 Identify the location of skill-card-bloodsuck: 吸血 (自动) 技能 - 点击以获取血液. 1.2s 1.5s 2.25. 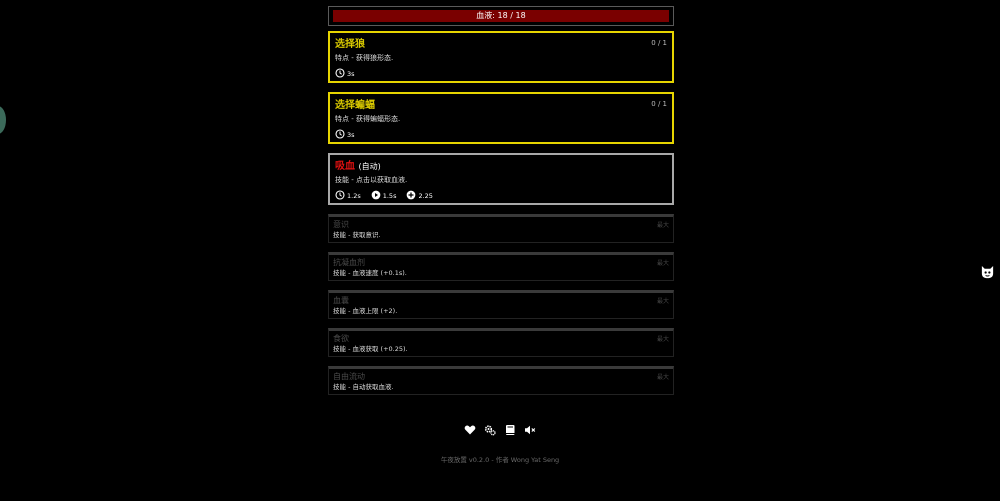
(501, 179).